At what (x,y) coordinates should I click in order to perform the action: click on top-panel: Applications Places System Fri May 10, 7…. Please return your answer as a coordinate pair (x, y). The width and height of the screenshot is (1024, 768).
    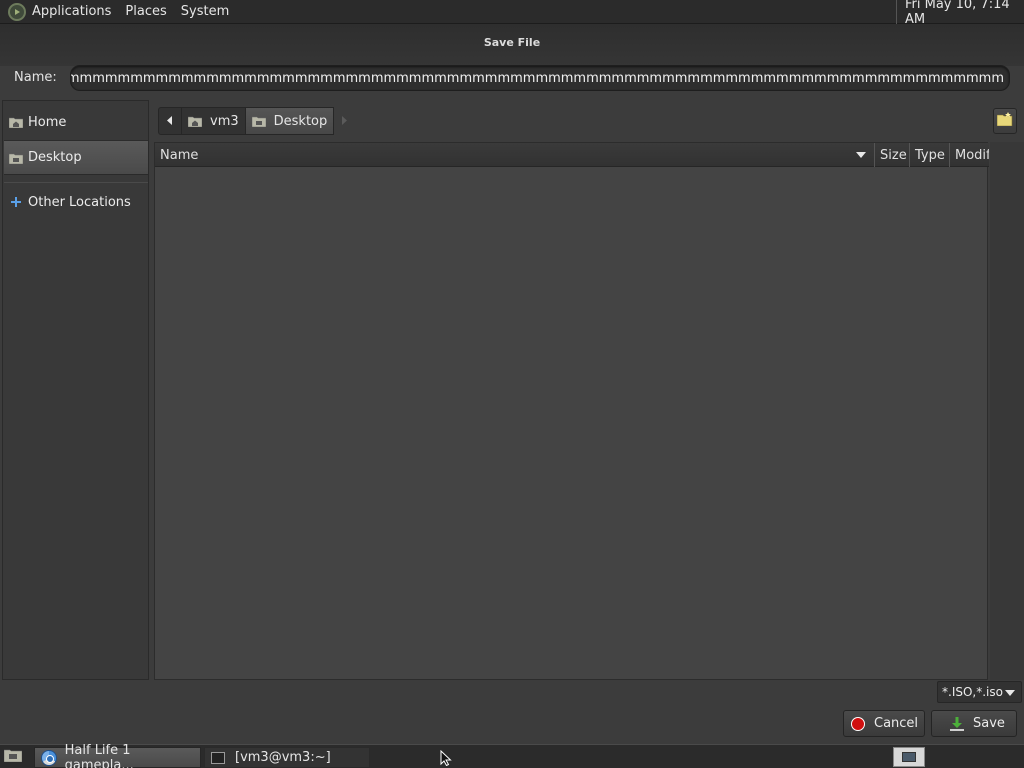
    Looking at the image, I should click on (512, 13).